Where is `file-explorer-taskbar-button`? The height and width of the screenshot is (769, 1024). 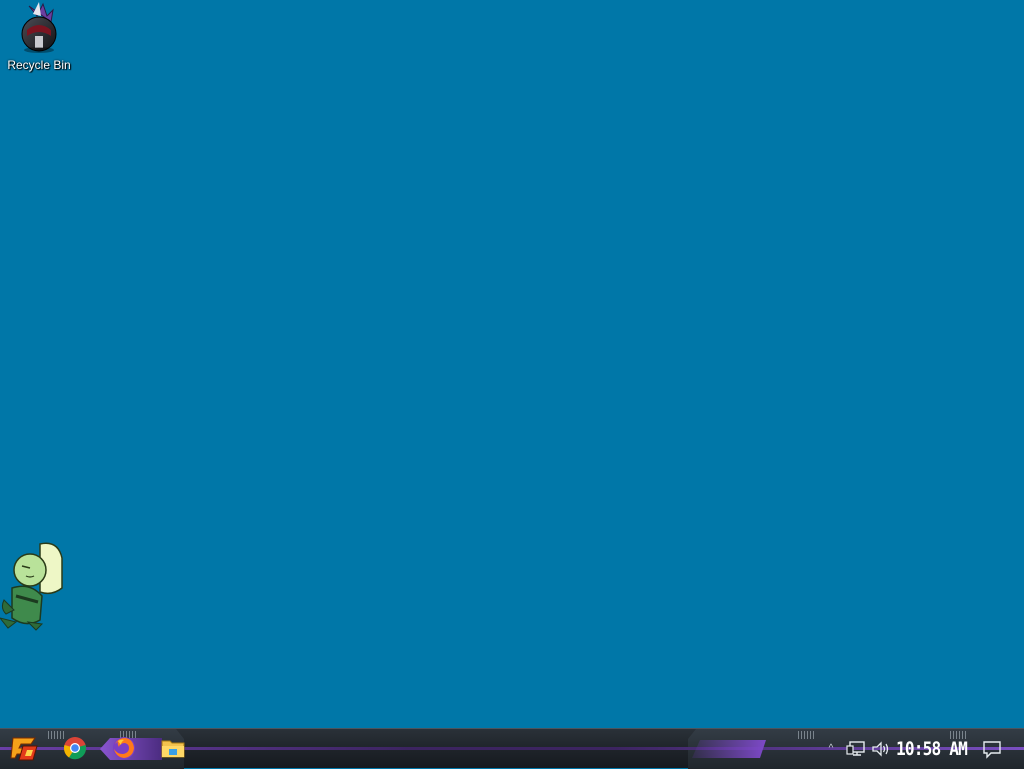
file-explorer-taskbar-button is located at coordinates (173, 750).